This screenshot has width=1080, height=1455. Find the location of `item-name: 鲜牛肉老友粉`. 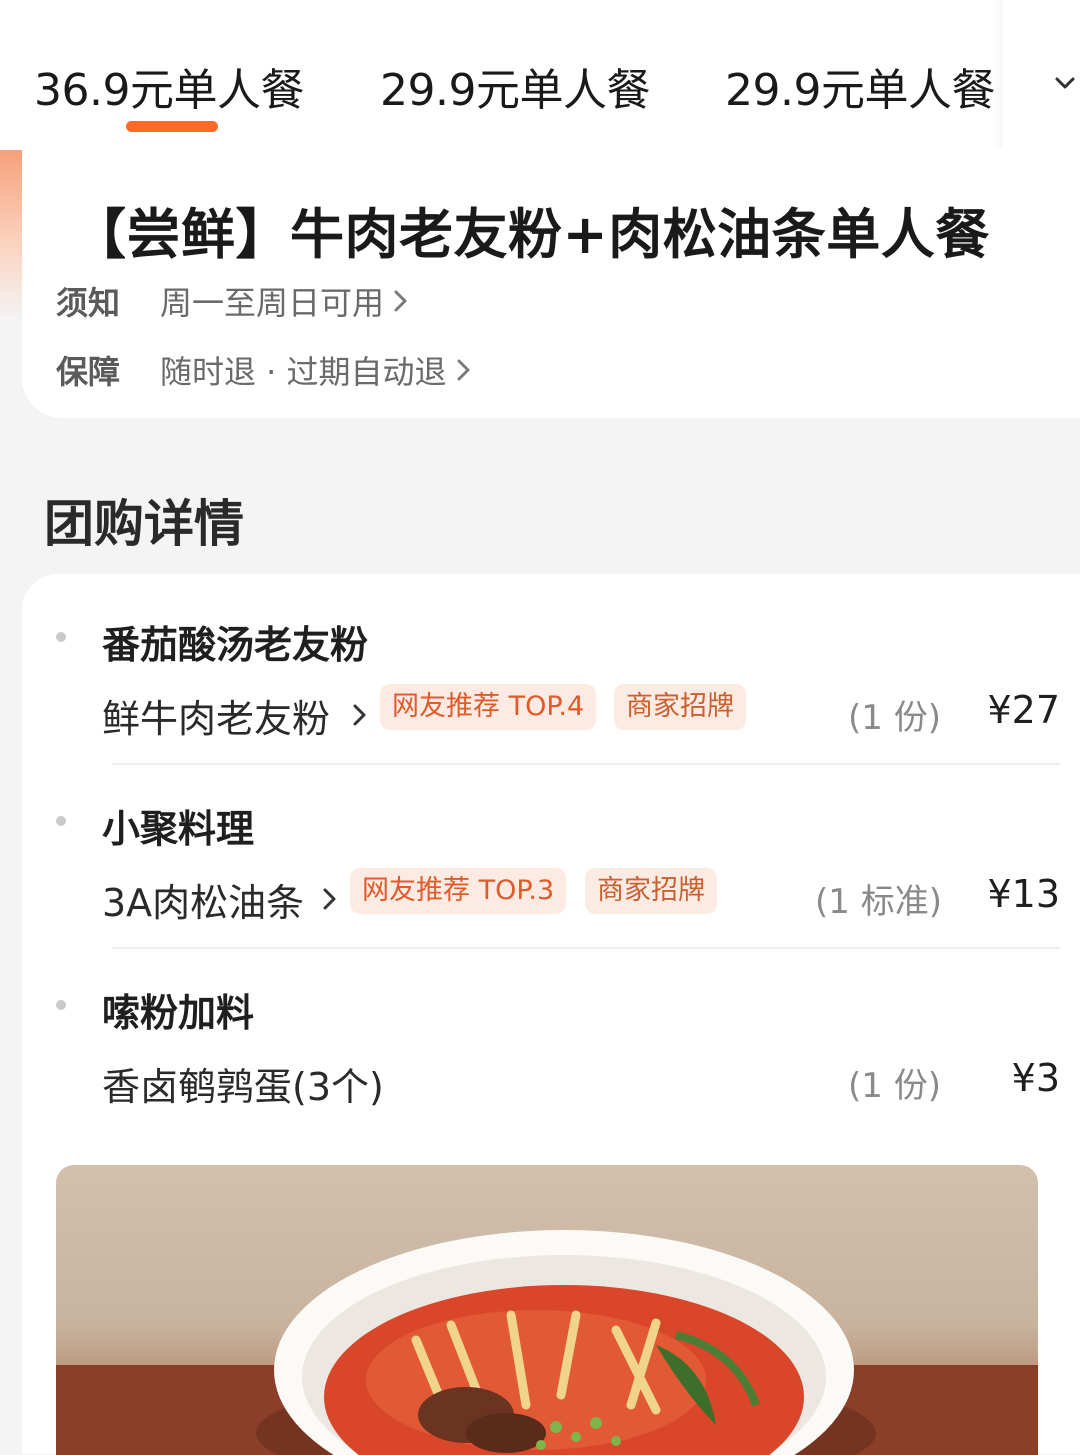

item-name: 鲜牛肉老友粉 is located at coordinates (216, 719).